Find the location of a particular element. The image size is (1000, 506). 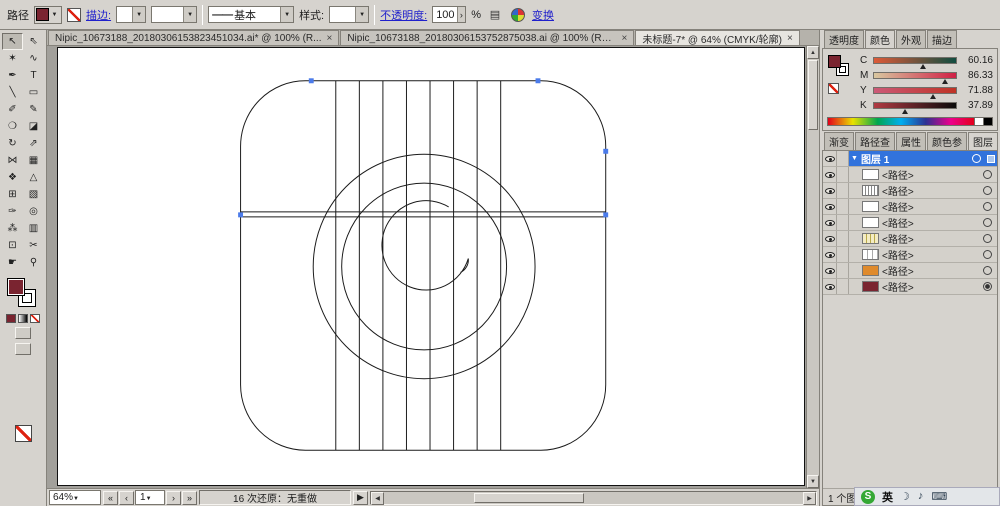

transform-link: 变换 is located at coordinates (543, 15).